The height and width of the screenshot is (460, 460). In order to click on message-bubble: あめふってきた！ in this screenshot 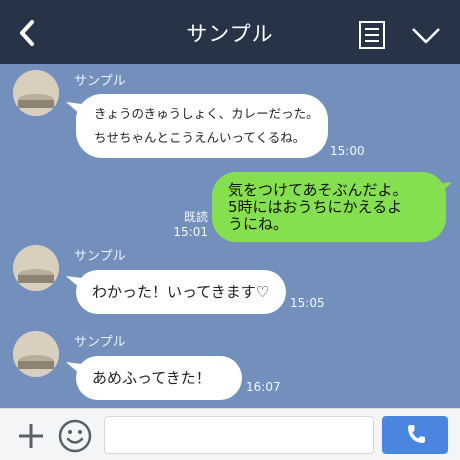, I will do `click(159, 378)`.